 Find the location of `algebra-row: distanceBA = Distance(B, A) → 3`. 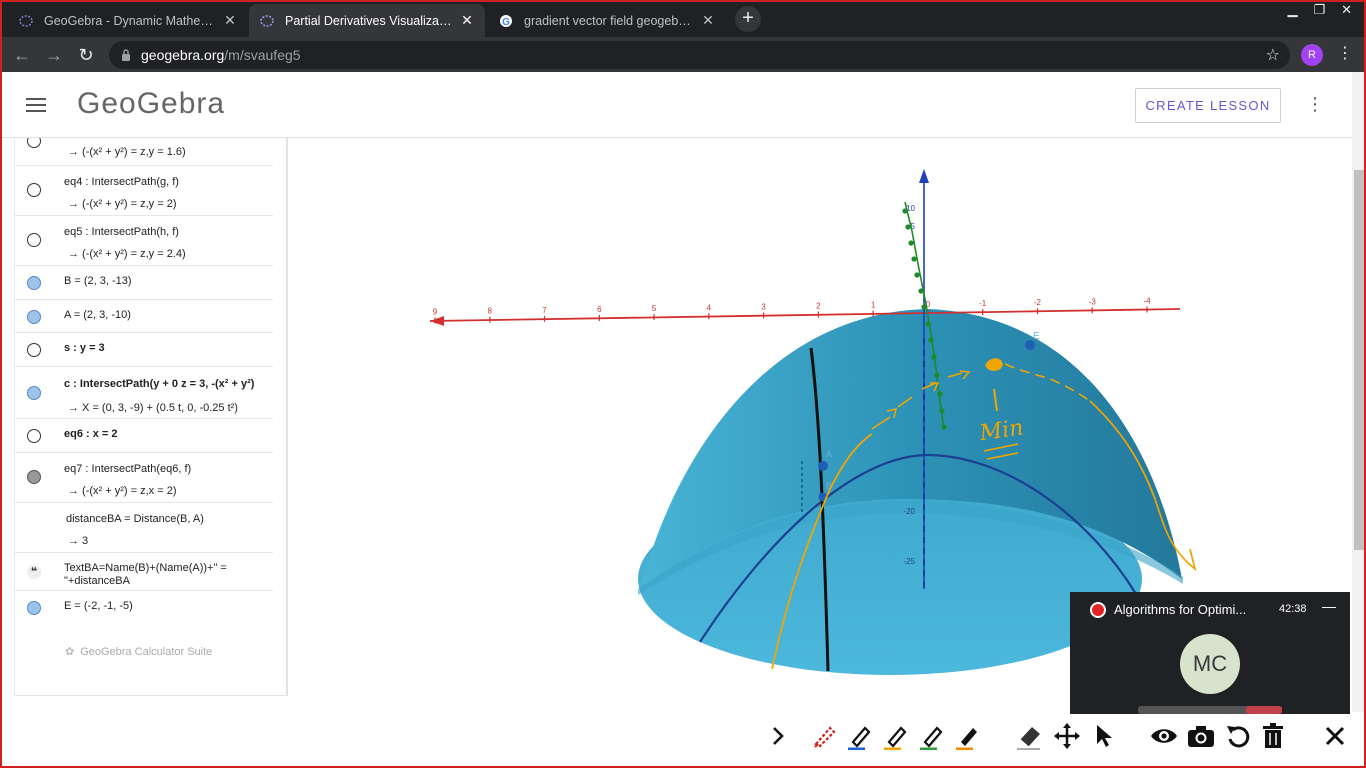

algebra-row: distanceBA = Distance(B, A) → 3 is located at coordinates (144, 528).